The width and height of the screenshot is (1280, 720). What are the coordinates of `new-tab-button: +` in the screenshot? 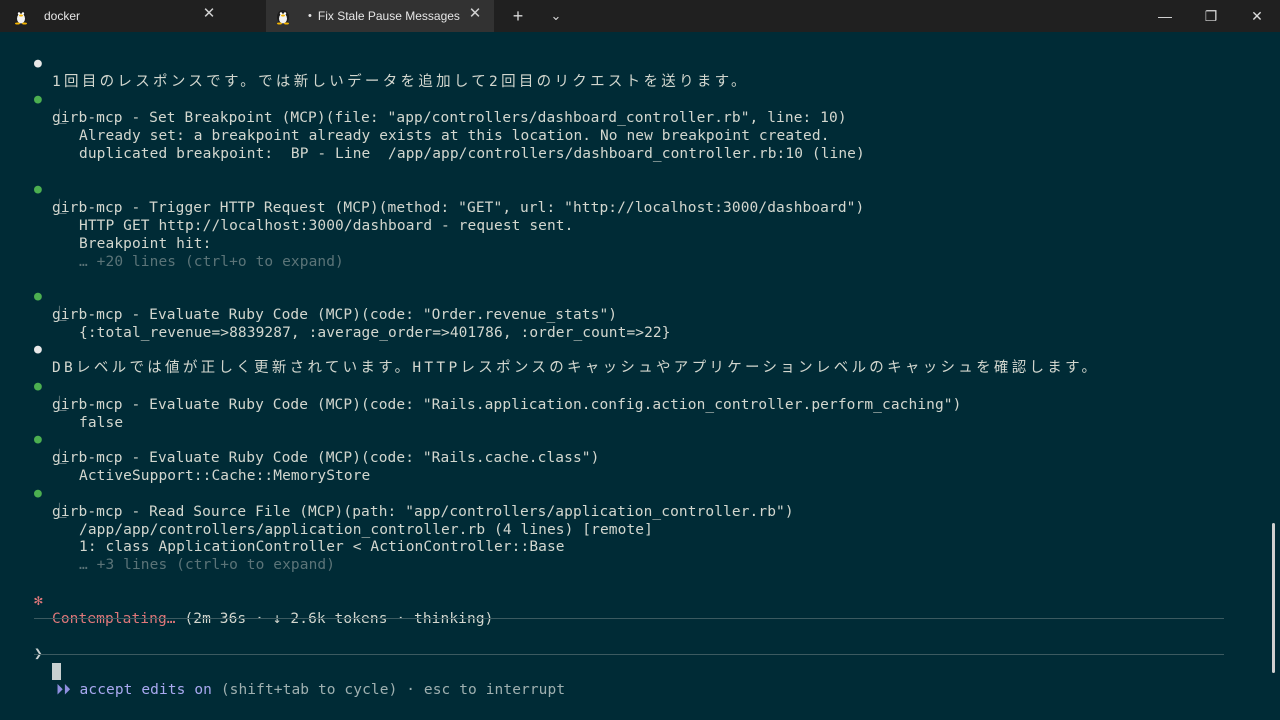 It's located at (518, 16).